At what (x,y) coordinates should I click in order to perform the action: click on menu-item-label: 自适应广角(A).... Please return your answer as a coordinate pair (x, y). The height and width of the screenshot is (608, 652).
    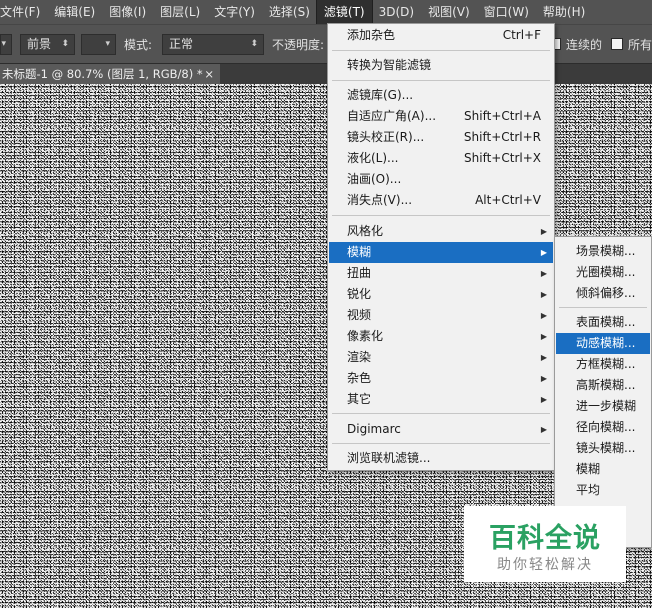
    Looking at the image, I should click on (392, 116).